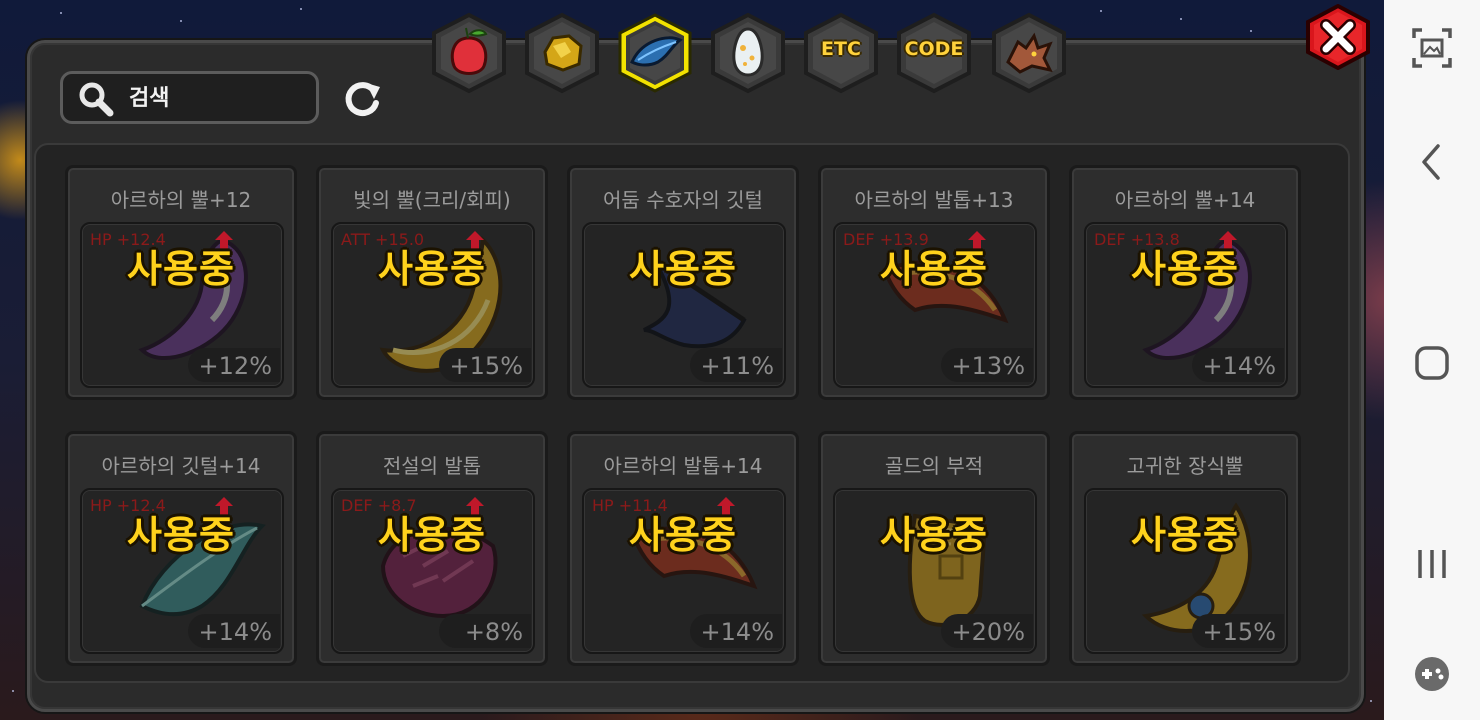 The height and width of the screenshot is (720, 1480). I want to click on tab-code-label: CODE, so click(934, 49).